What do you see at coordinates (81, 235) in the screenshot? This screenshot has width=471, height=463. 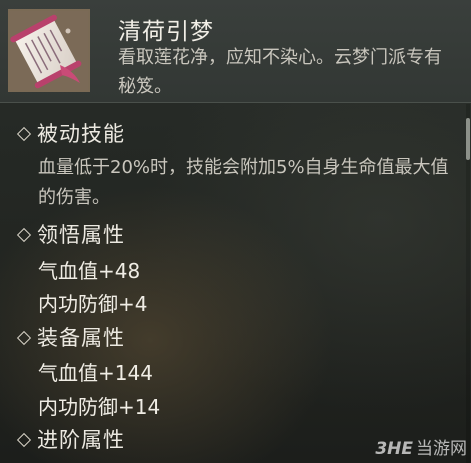 I see `section-title: 领悟属性` at bounding box center [81, 235].